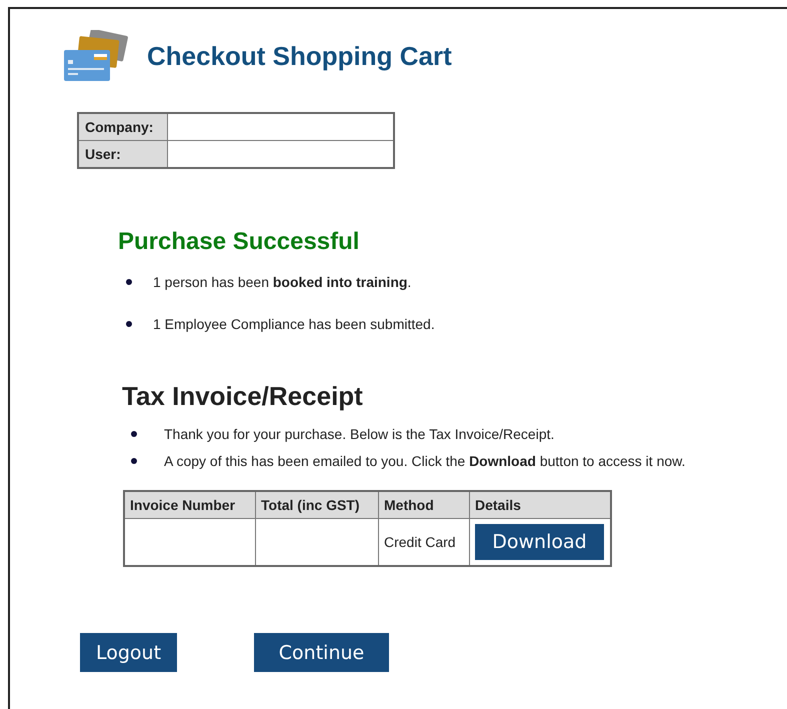 Image resolution: width=787 pixels, height=709 pixels. Describe the element at coordinates (123, 154) in the screenshot. I see `field-label: User:` at that location.